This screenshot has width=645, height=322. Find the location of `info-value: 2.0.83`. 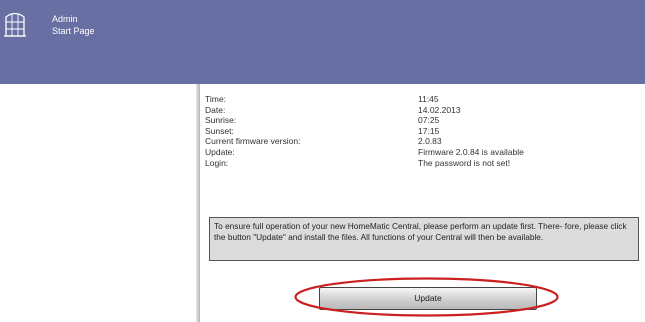

info-value: 2.0.83 is located at coordinates (430, 141).